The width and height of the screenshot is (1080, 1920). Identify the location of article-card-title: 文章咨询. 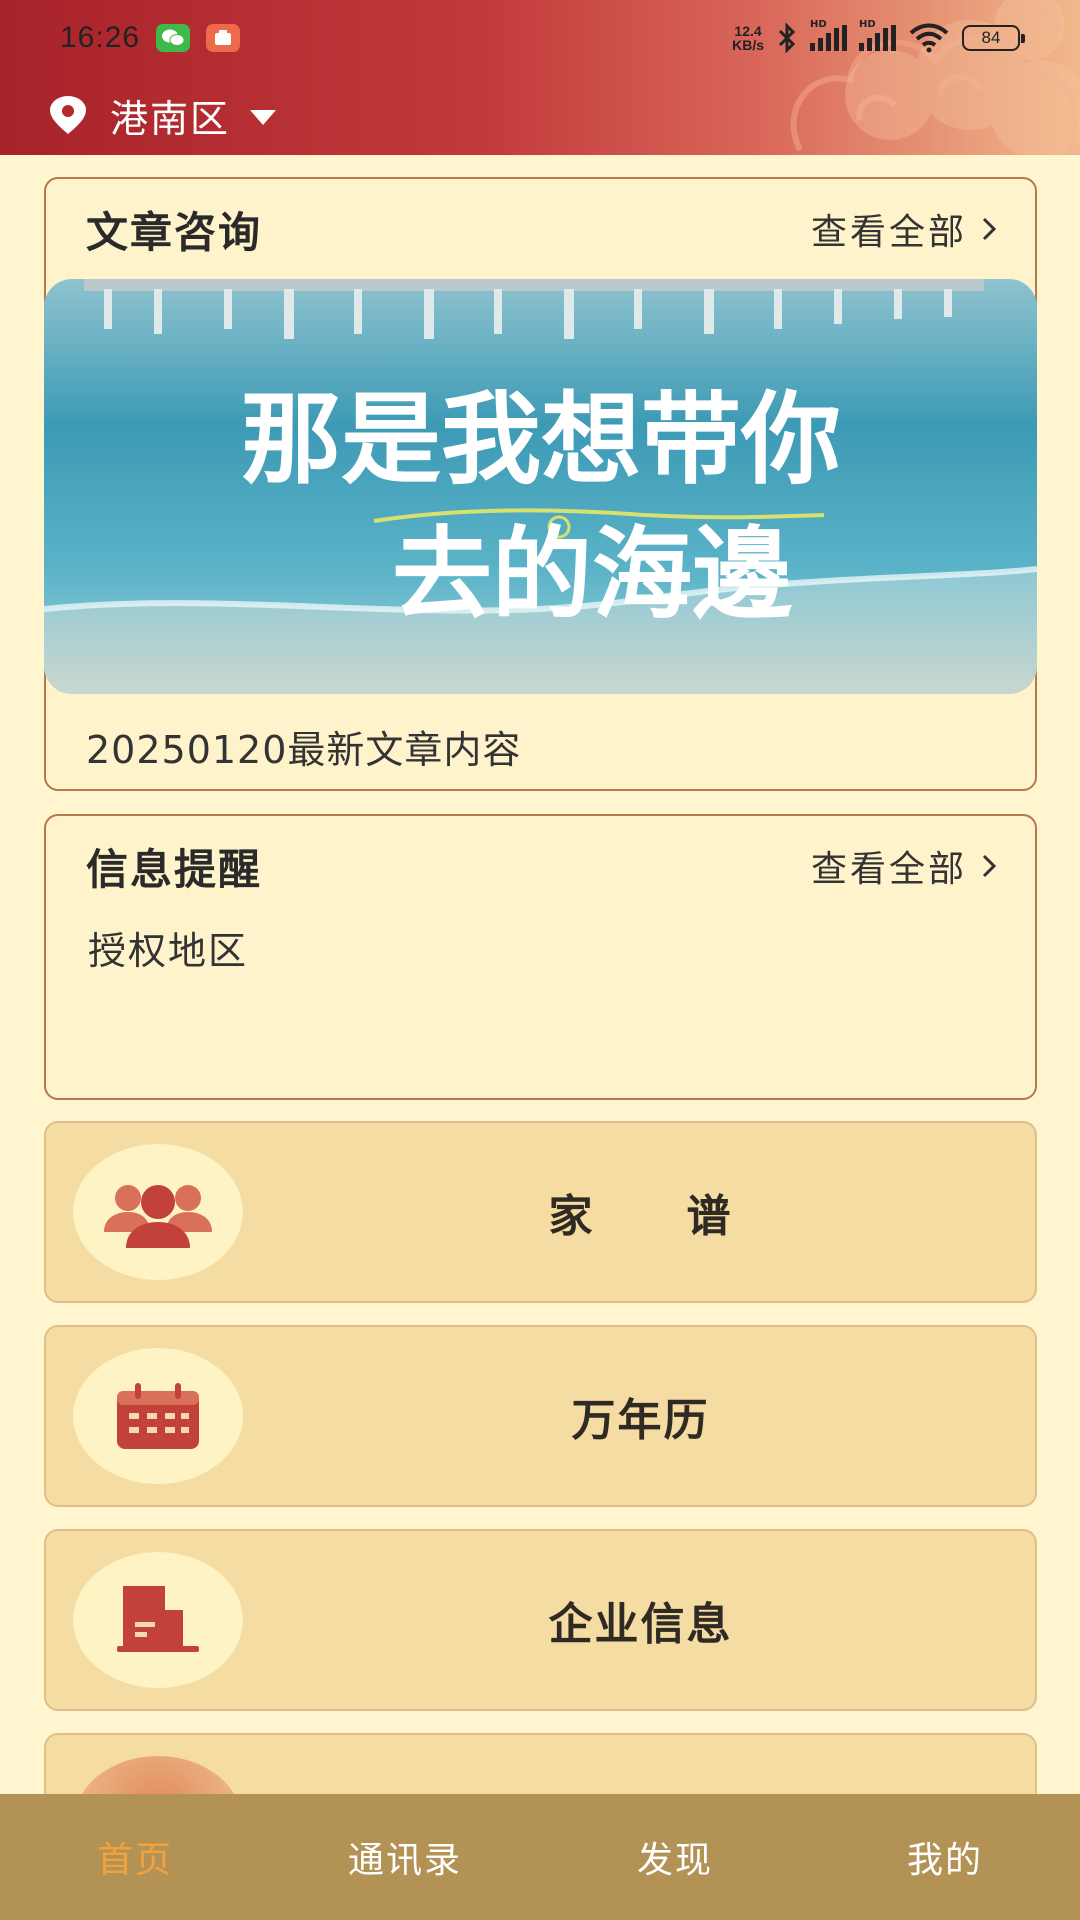
(174, 232).